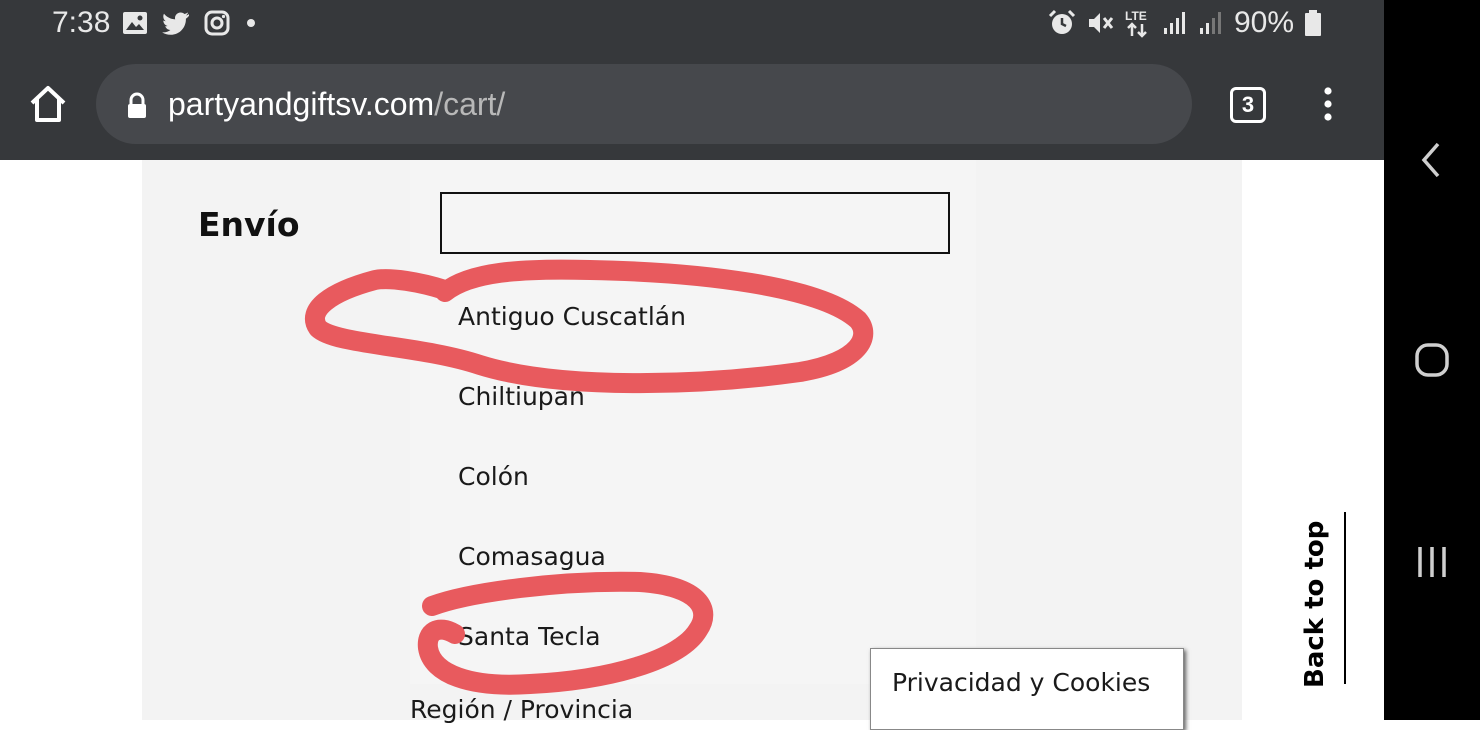  Describe the element at coordinates (137, 105) in the screenshot. I see `lock-icon` at that location.